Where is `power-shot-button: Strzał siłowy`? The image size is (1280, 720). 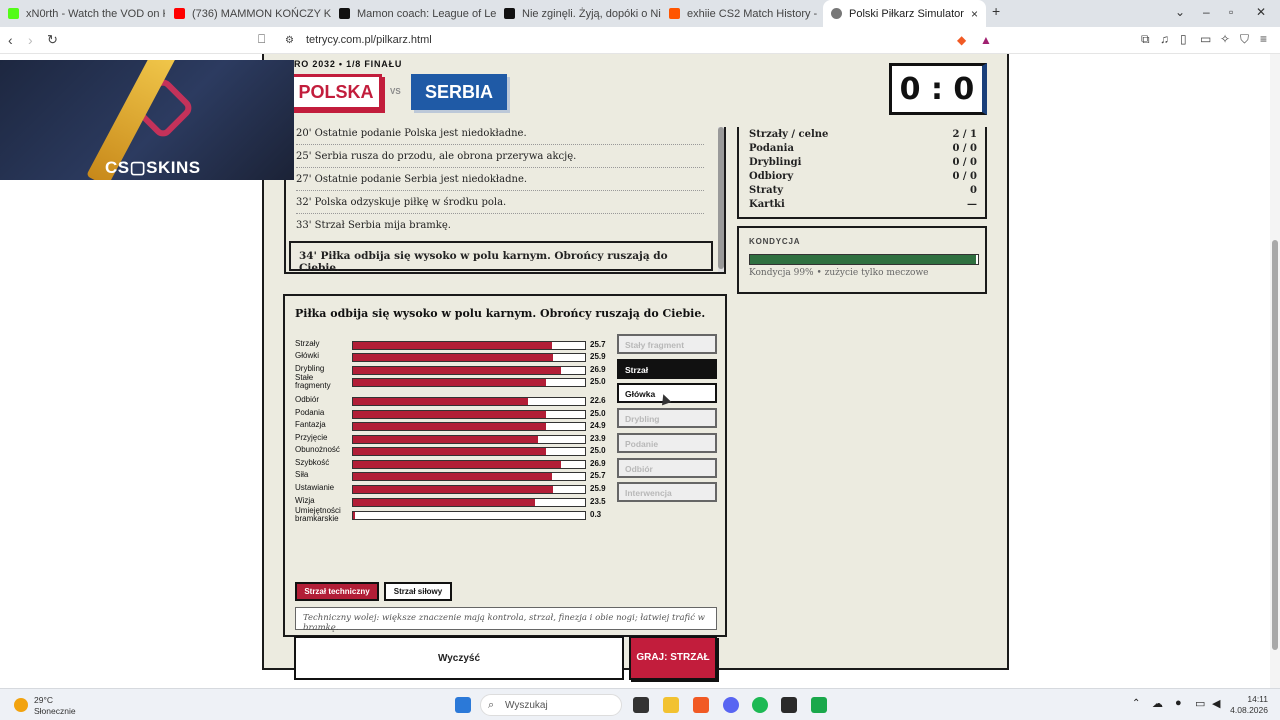
power-shot-button: Strzał siłowy is located at coordinates (418, 591).